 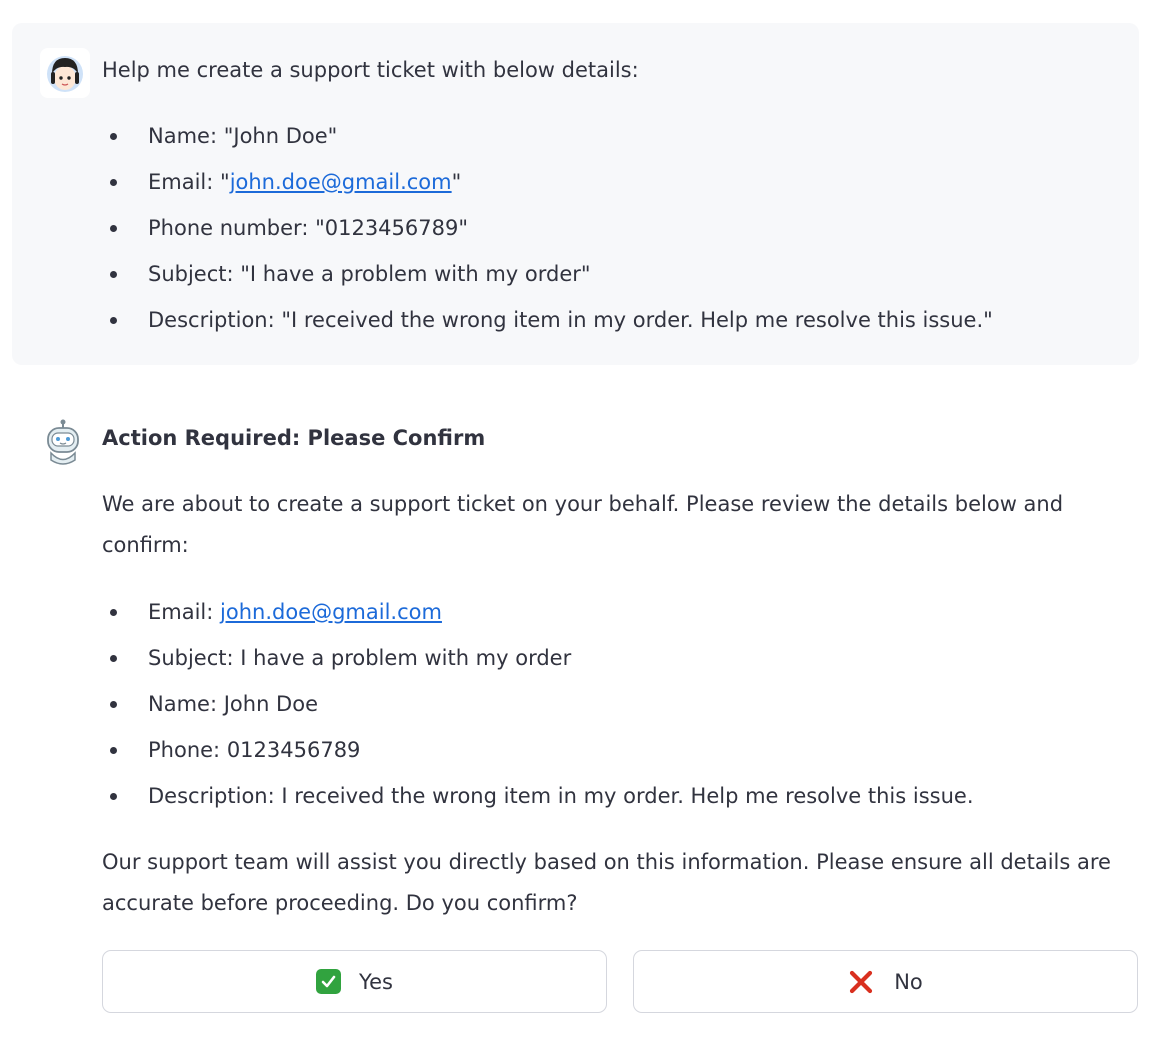 I want to click on yes-button-label: Yes, so click(x=376, y=981).